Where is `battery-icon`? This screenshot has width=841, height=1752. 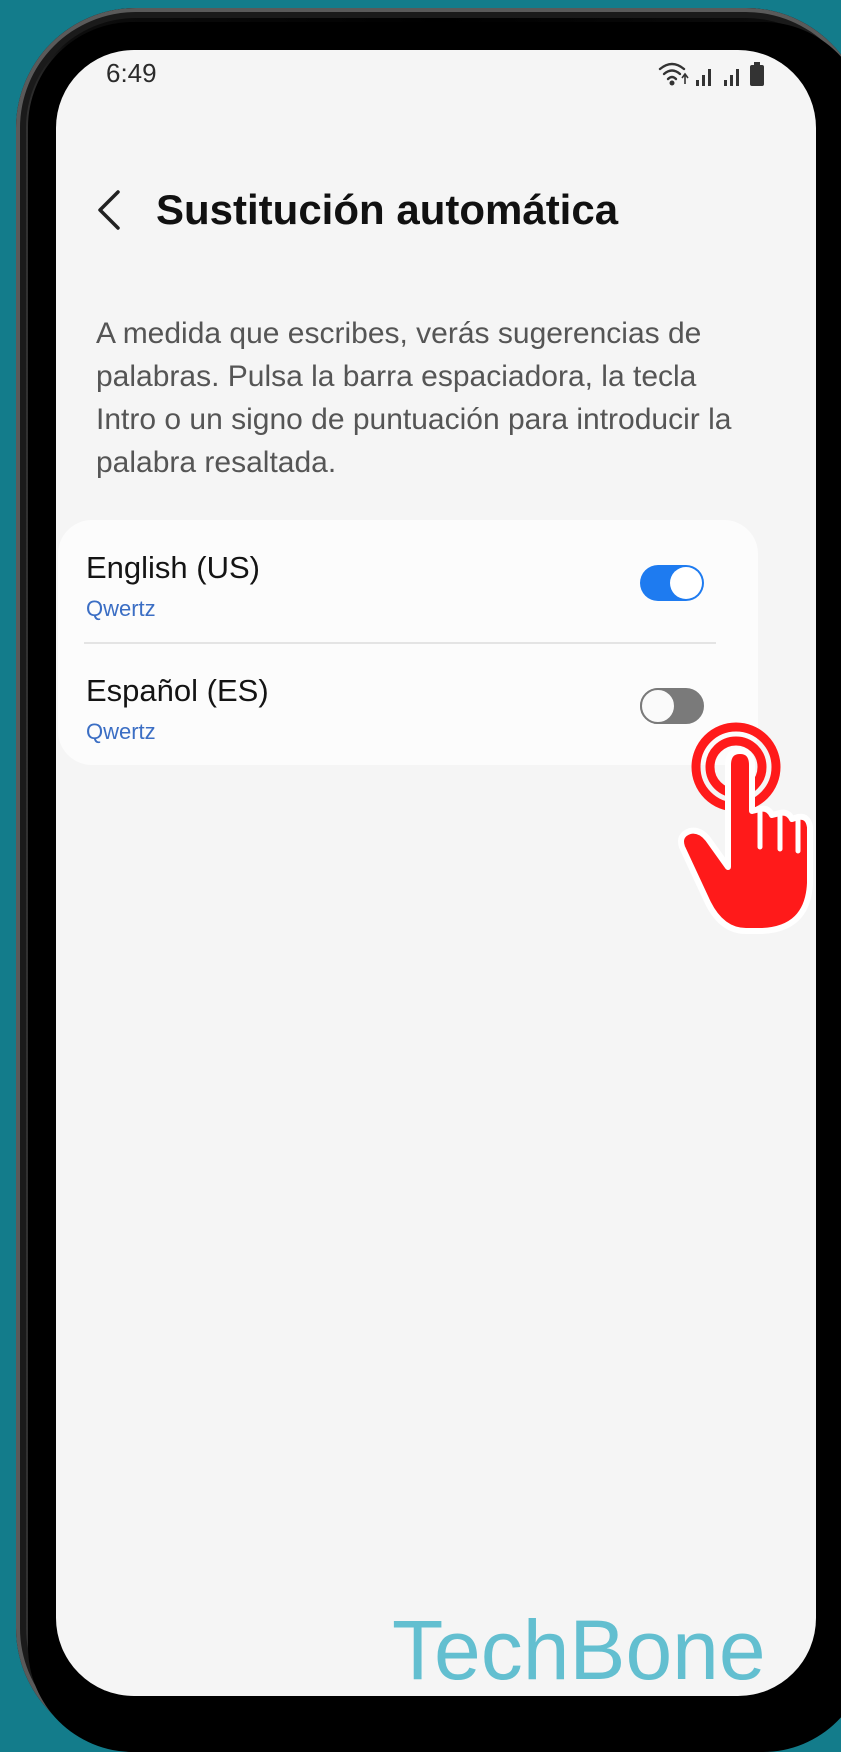 battery-icon is located at coordinates (757, 74).